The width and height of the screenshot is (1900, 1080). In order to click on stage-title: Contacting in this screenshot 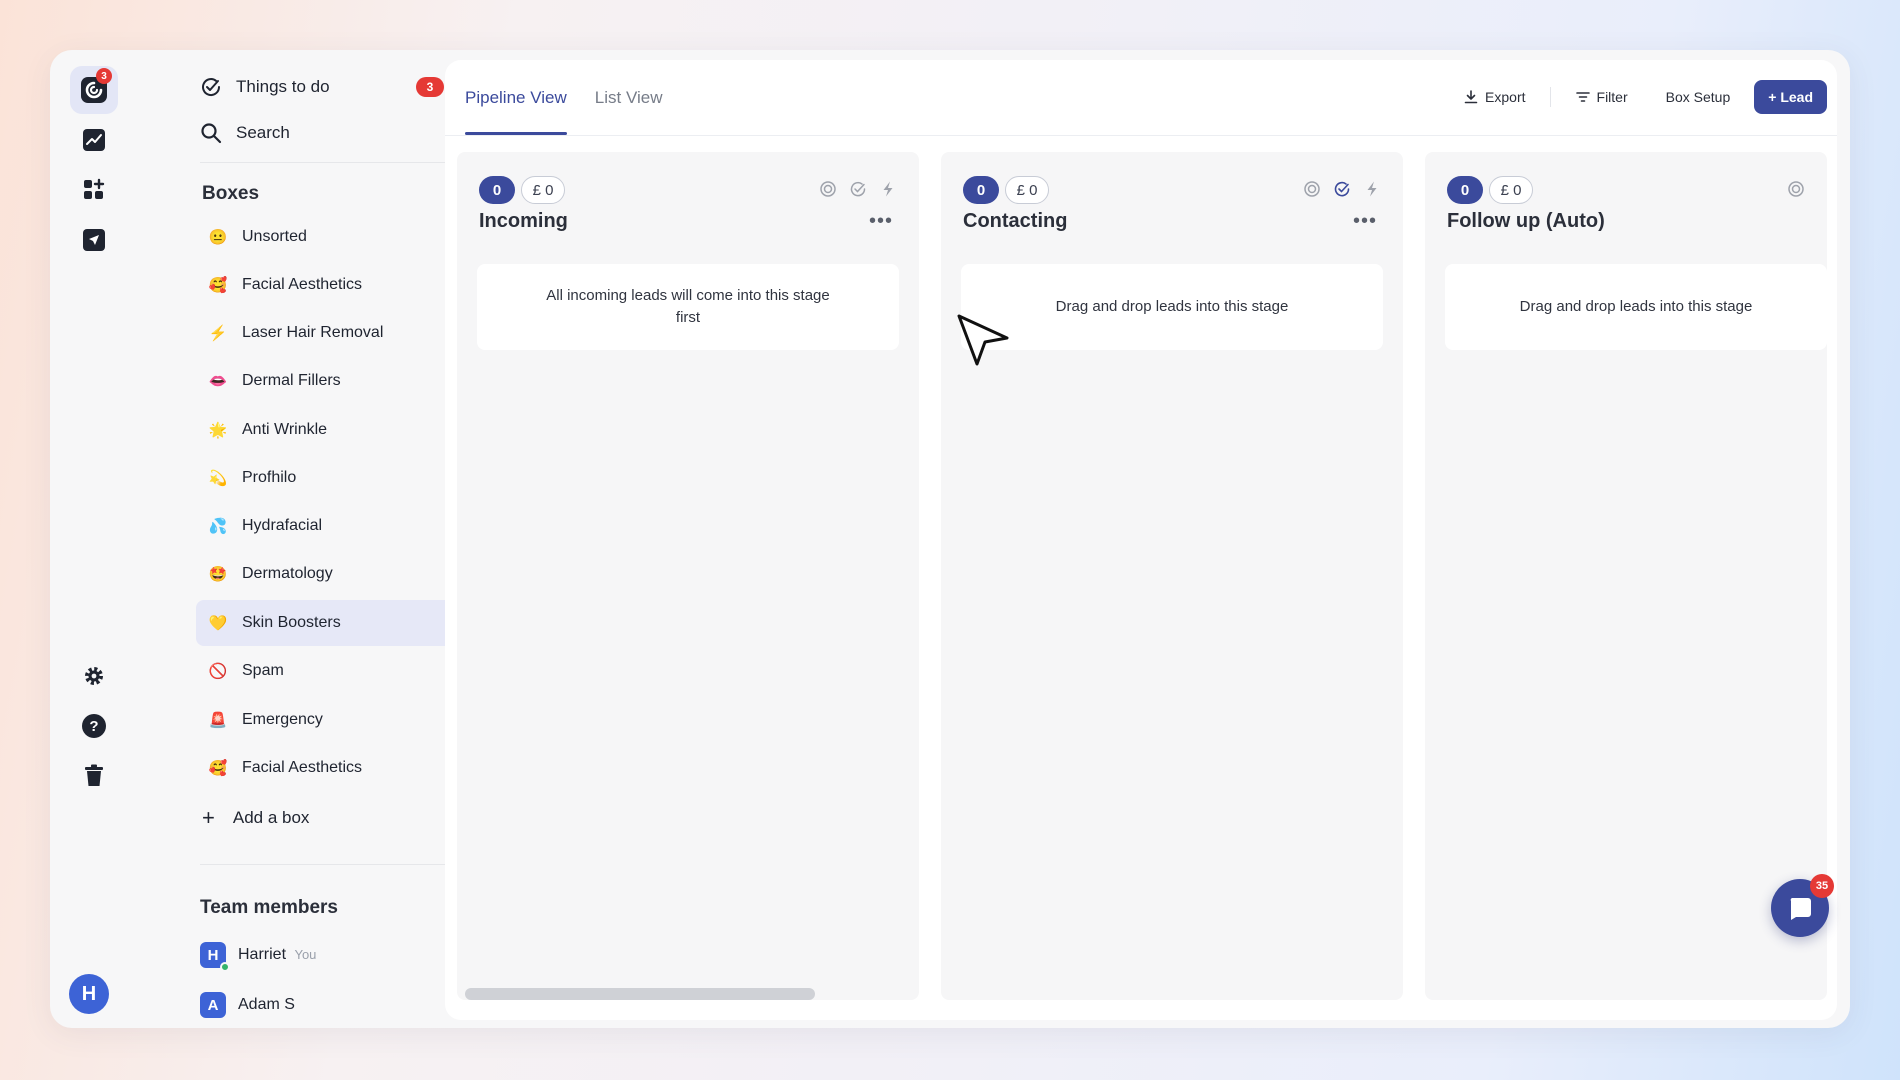, I will do `click(1015, 221)`.